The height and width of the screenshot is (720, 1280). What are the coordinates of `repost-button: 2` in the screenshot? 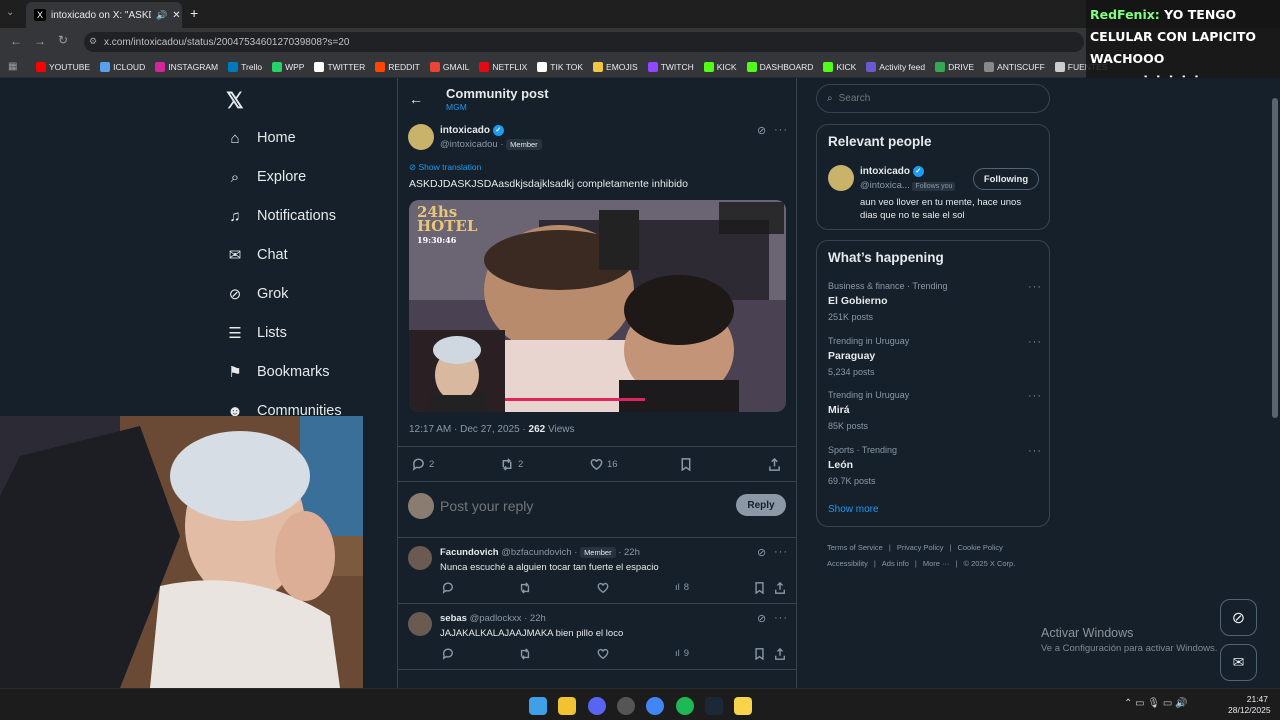 It's located at (511, 464).